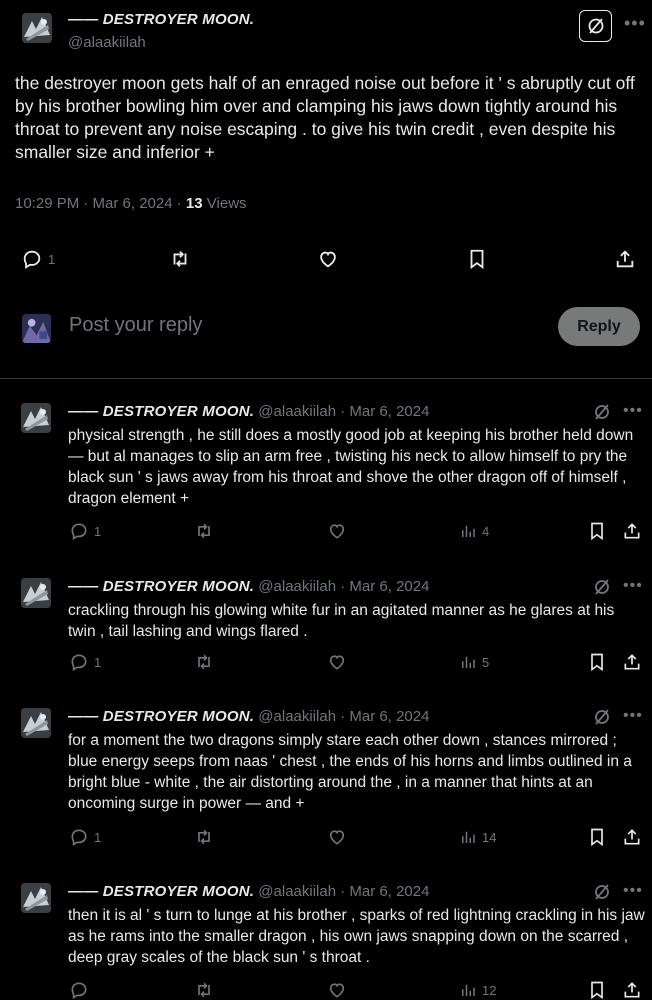 This screenshot has height=1000, width=652. Describe the element at coordinates (107, 42) in the screenshot. I see `handle: @alaakiilah` at that location.